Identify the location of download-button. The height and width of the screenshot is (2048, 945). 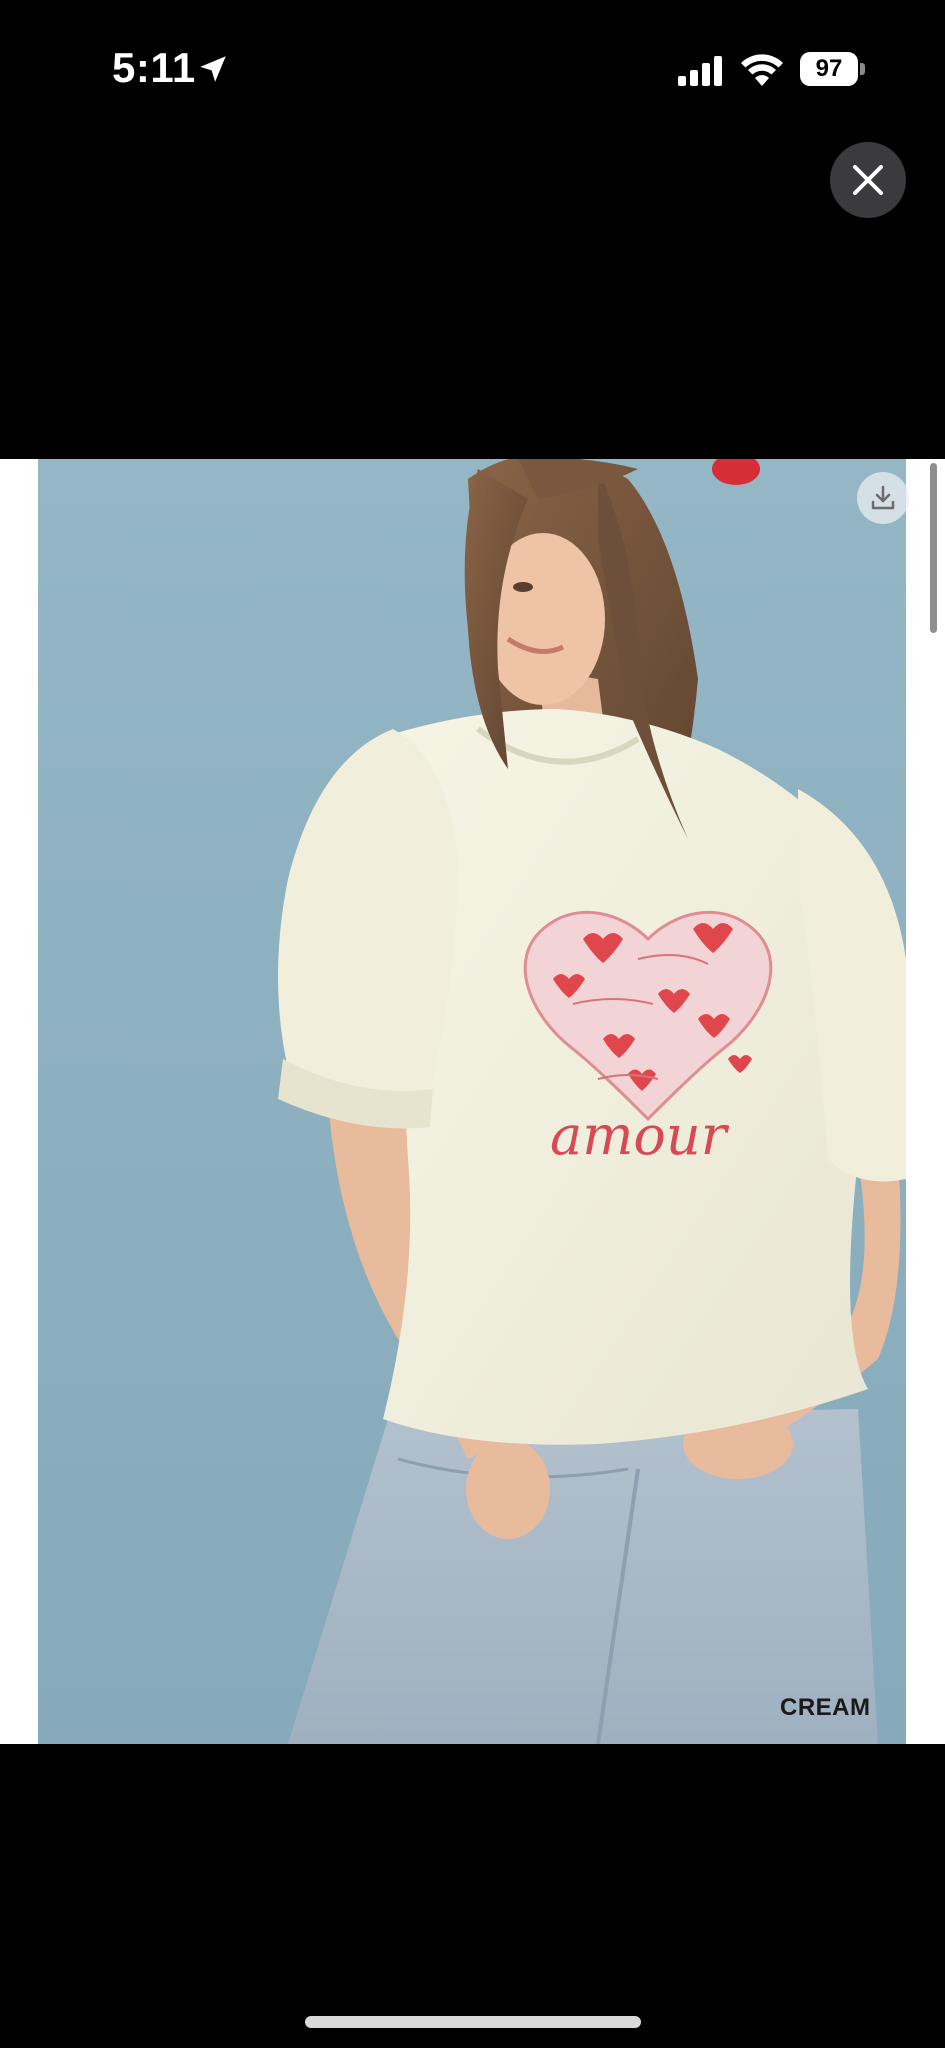
(883, 498).